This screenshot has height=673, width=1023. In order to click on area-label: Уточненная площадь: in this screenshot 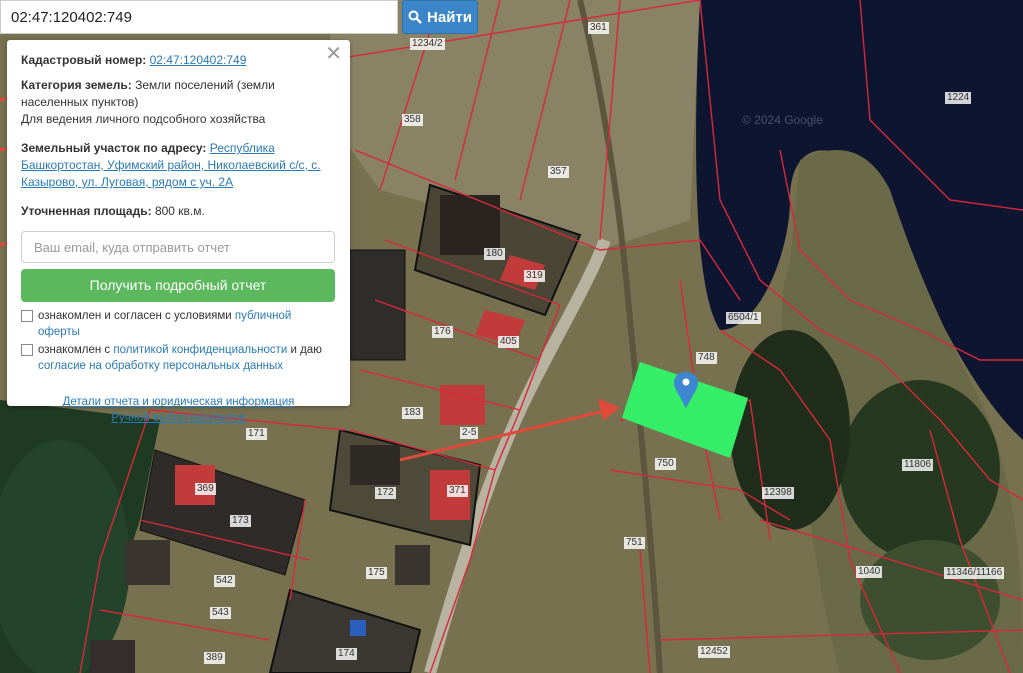, I will do `click(86, 211)`.